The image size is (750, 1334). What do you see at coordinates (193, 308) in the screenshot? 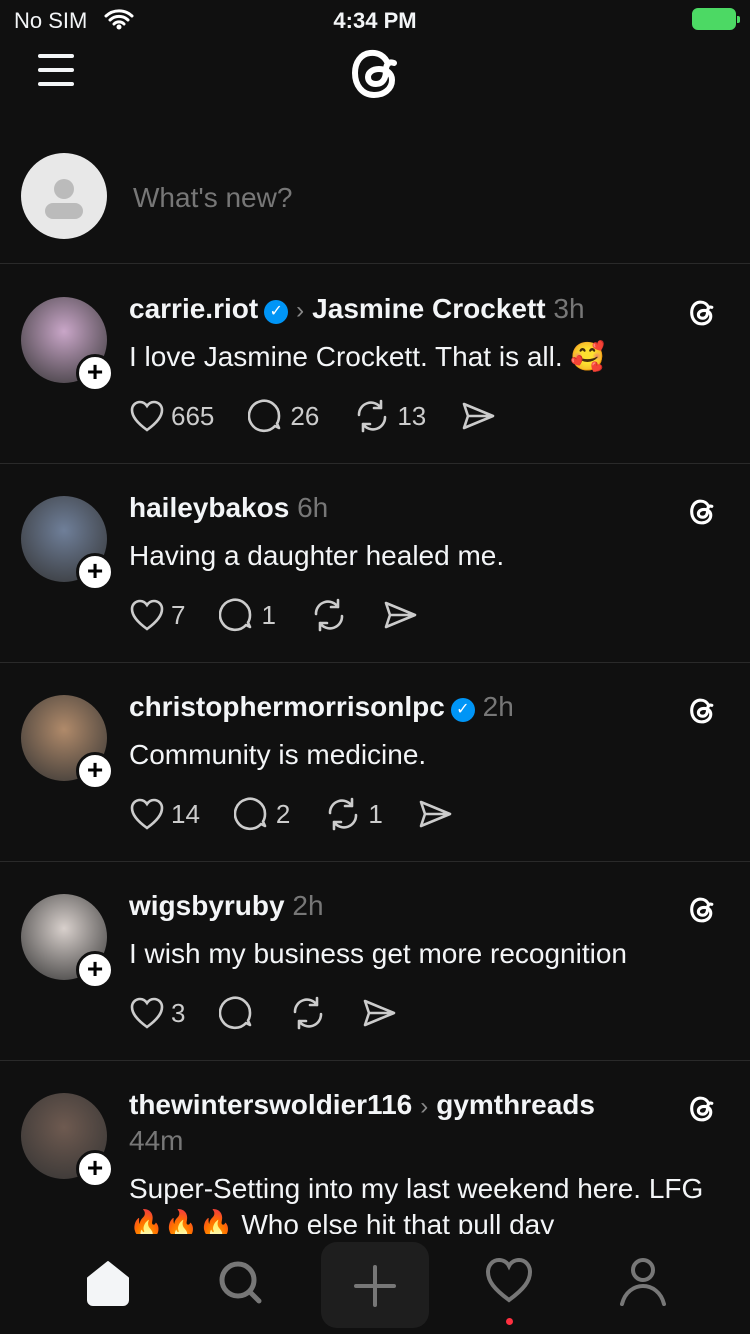
I see `username: carrie.riot` at bounding box center [193, 308].